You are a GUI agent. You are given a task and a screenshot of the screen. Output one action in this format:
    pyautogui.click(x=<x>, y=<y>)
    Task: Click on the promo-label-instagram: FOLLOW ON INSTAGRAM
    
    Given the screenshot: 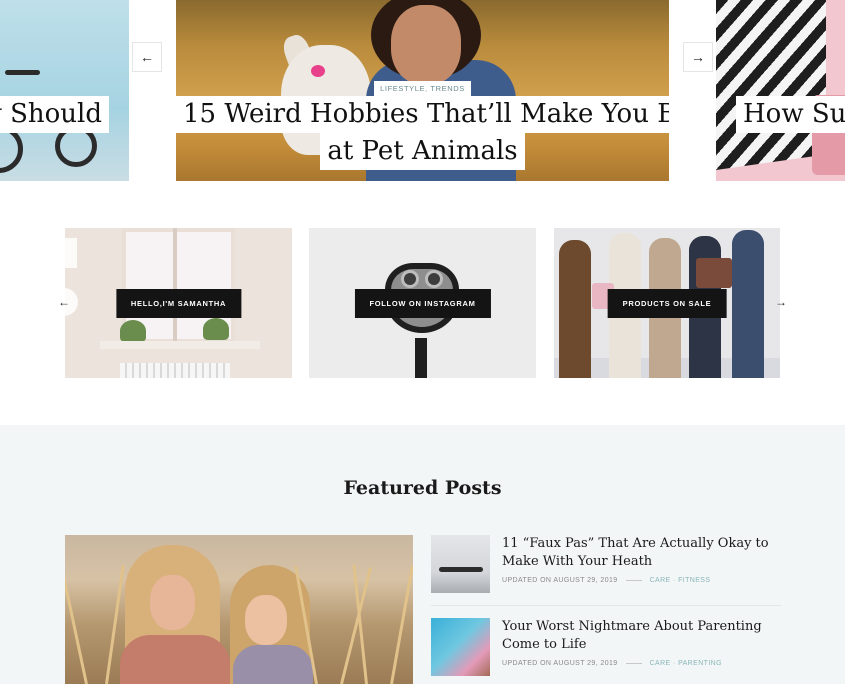 What is the action you would take?
    pyautogui.click(x=422, y=303)
    